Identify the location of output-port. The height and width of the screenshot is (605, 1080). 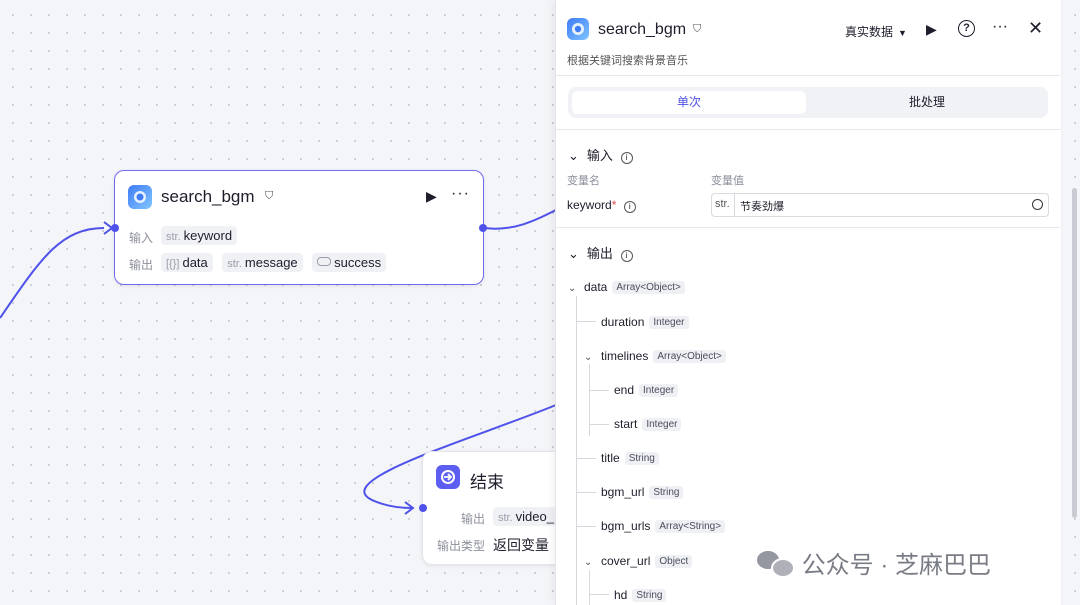
(483, 228).